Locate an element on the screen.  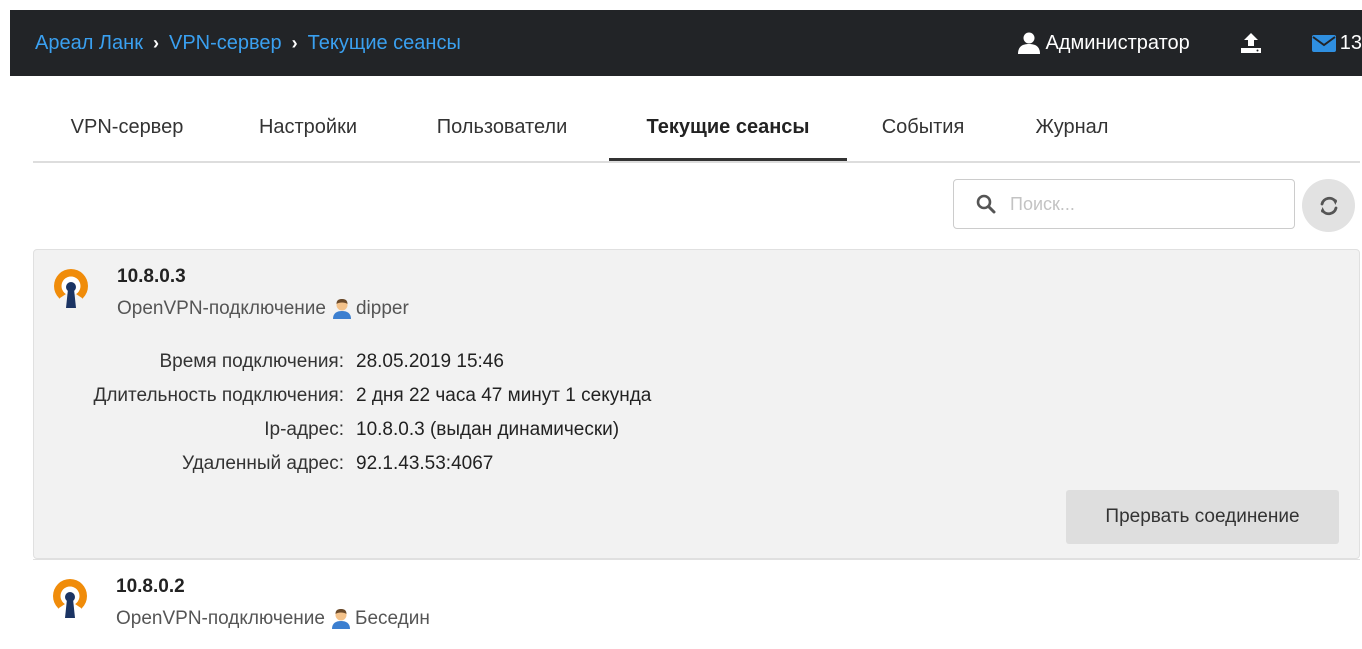
user-menu: Администратор is located at coordinates (1103, 43).